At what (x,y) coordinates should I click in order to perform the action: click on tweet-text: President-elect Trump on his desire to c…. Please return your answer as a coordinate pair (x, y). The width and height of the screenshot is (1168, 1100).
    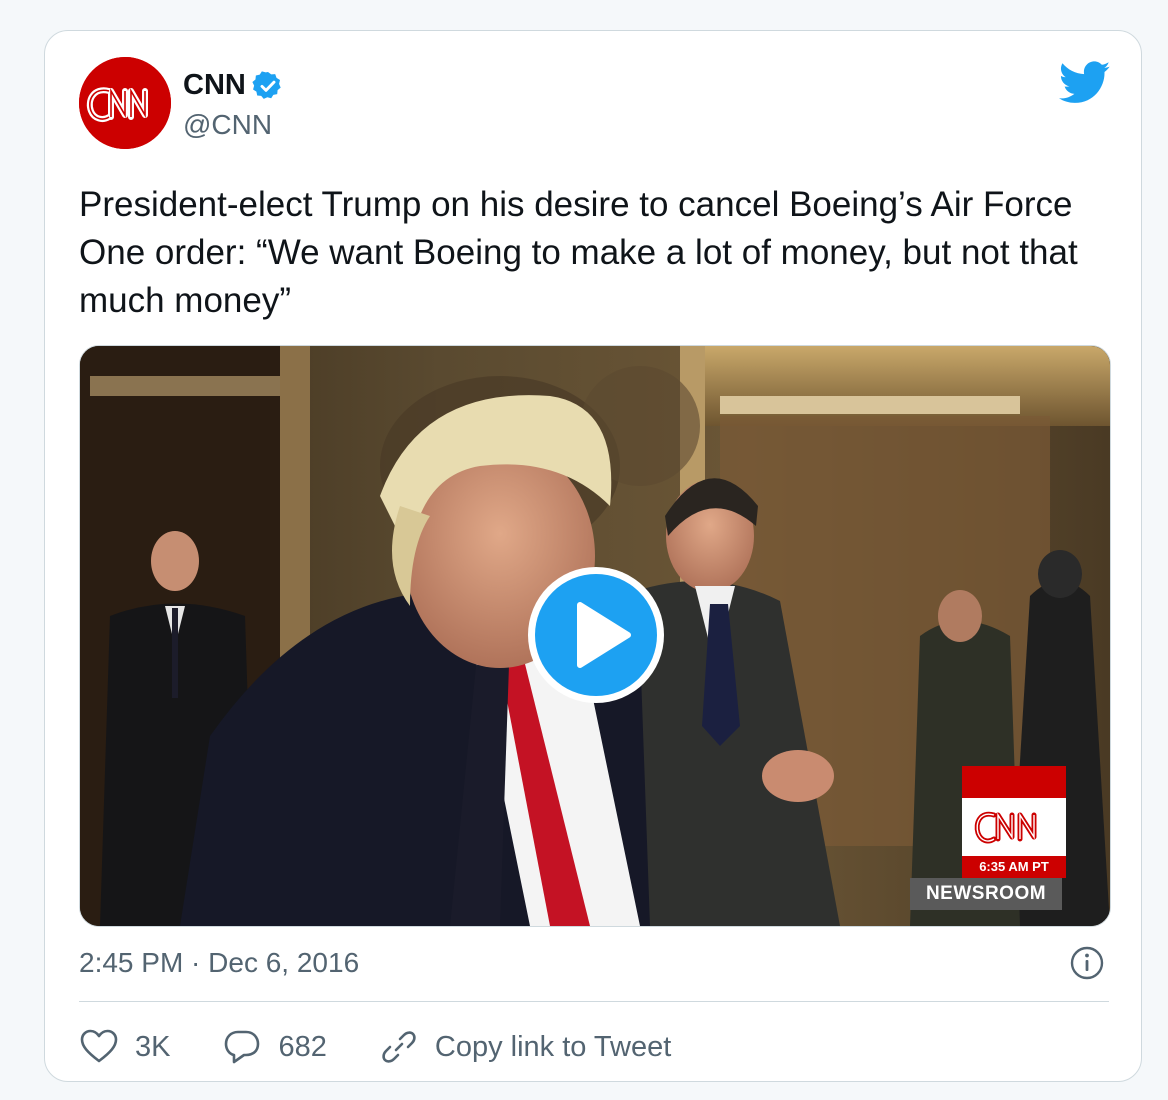
    Looking at the image, I should click on (578, 252).